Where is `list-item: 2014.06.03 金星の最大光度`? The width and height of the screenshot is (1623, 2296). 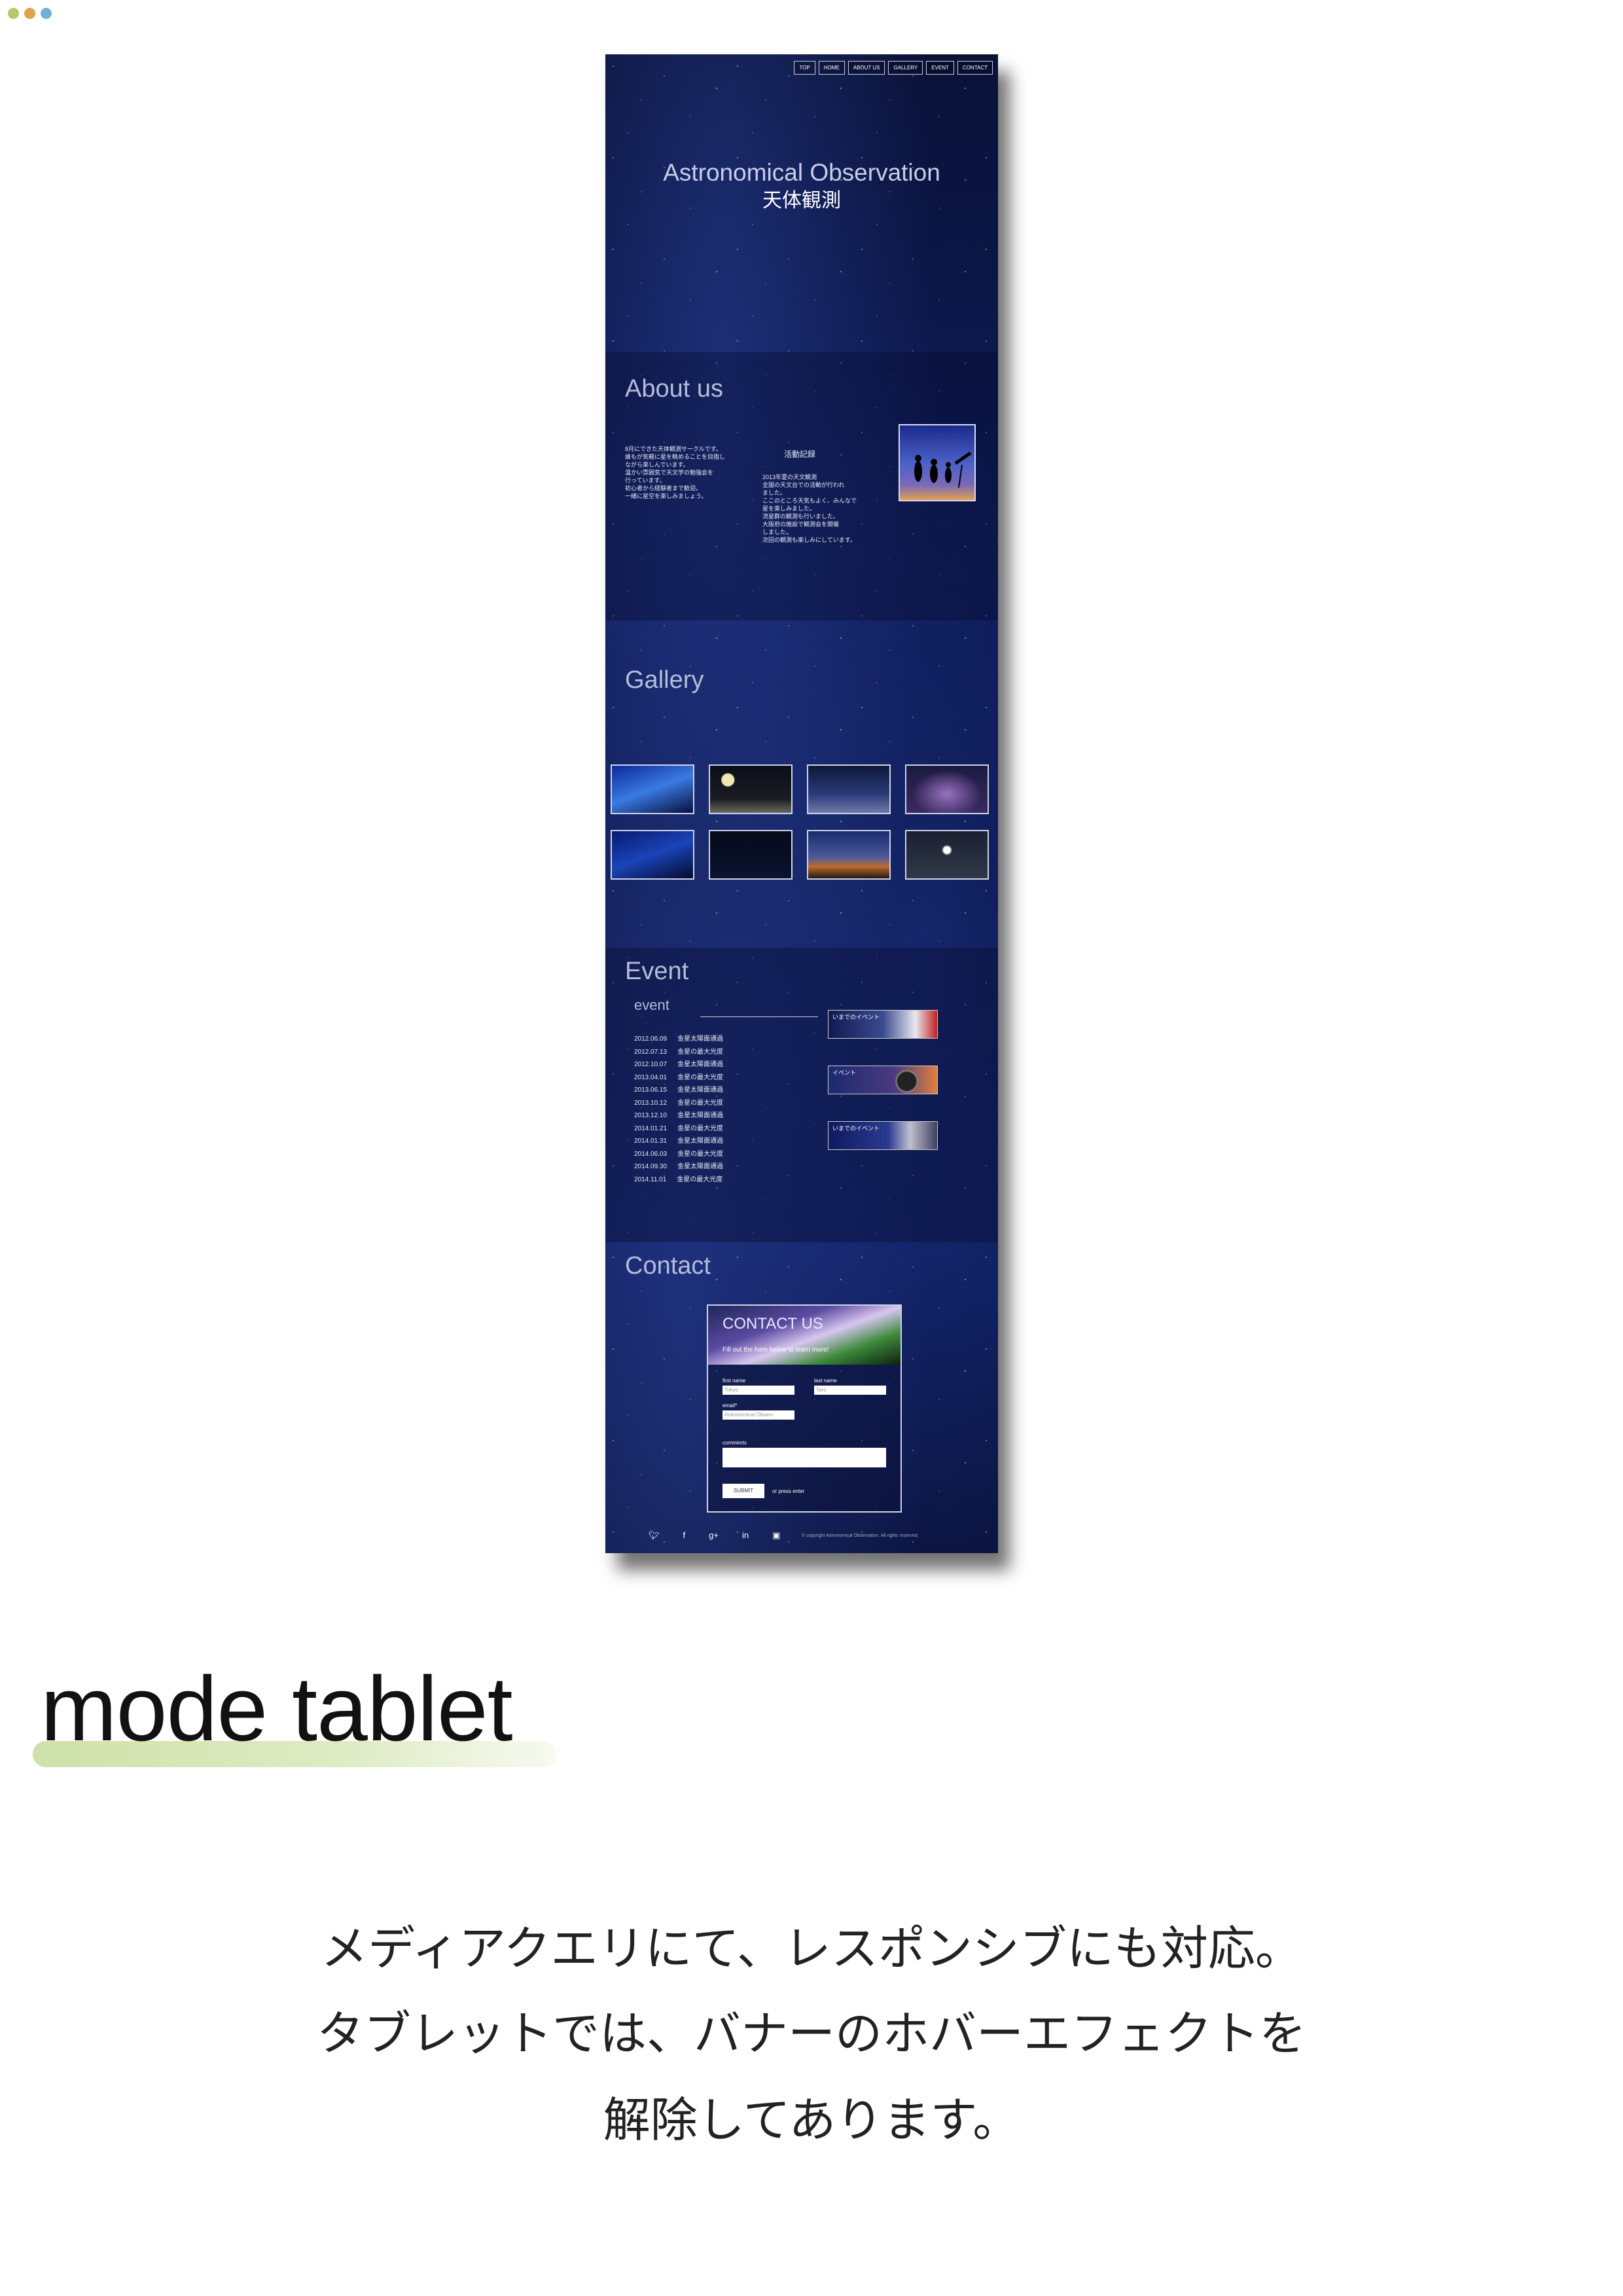
list-item: 2014.06.03 金星の最大光度 is located at coordinates (679, 1154).